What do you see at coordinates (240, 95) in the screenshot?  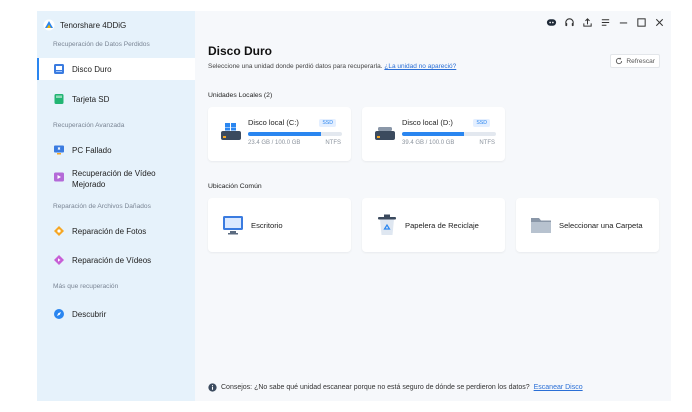 I see `local-drives-label: Unidades Locales (2)` at bounding box center [240, 95].